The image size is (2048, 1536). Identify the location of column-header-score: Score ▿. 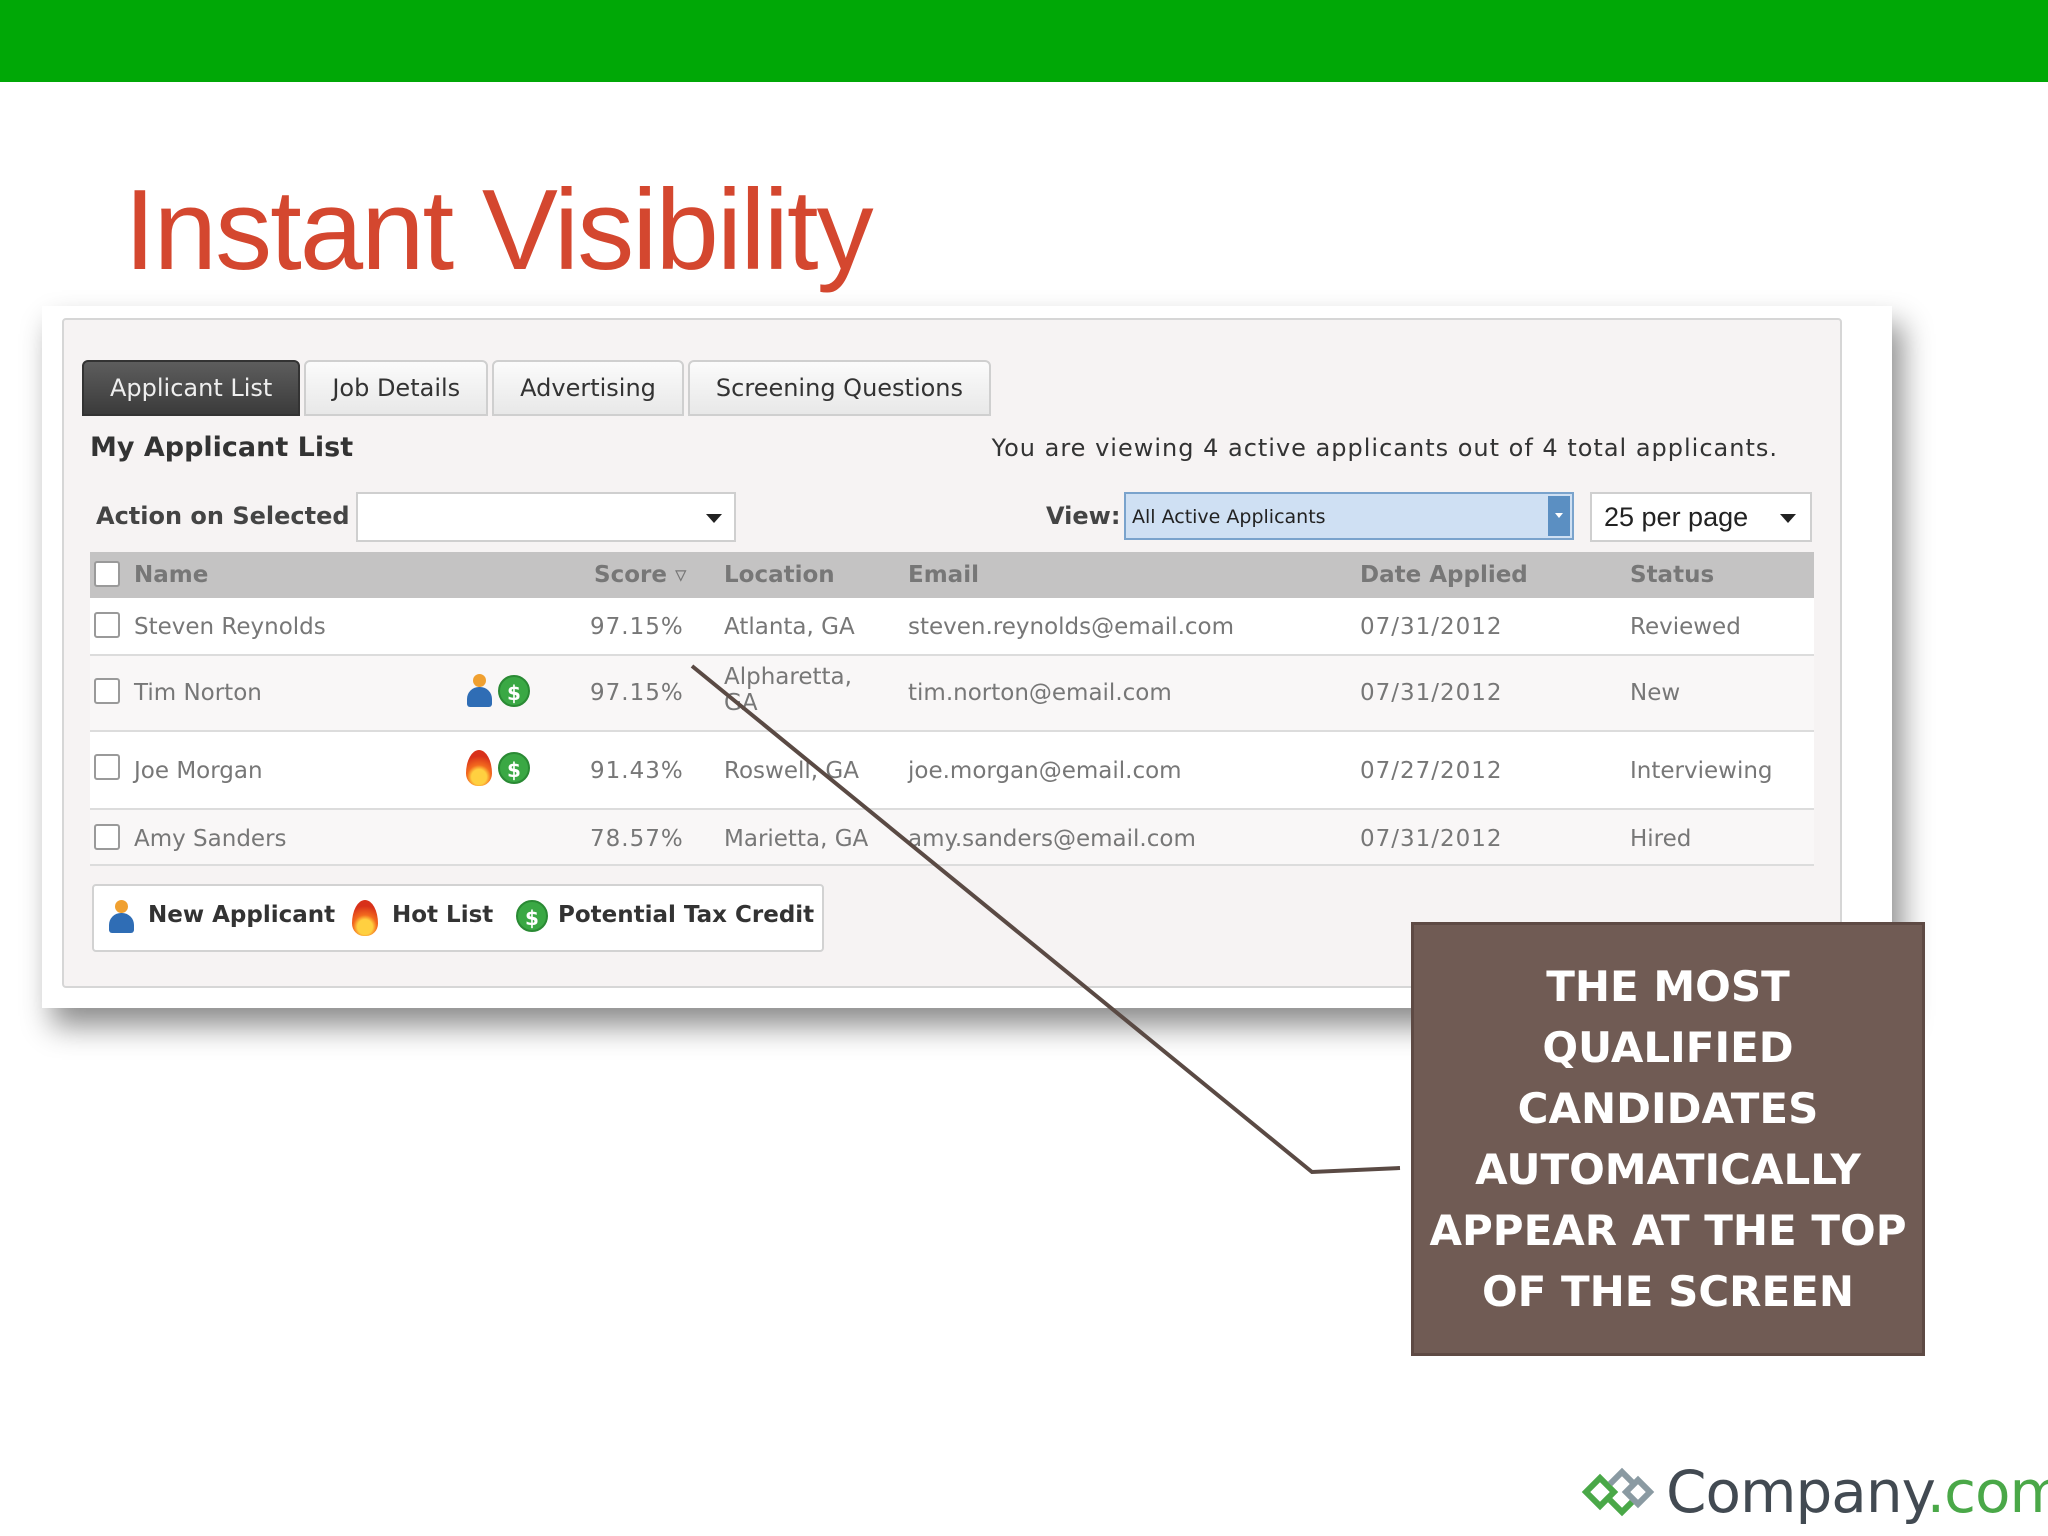
(640, 575).